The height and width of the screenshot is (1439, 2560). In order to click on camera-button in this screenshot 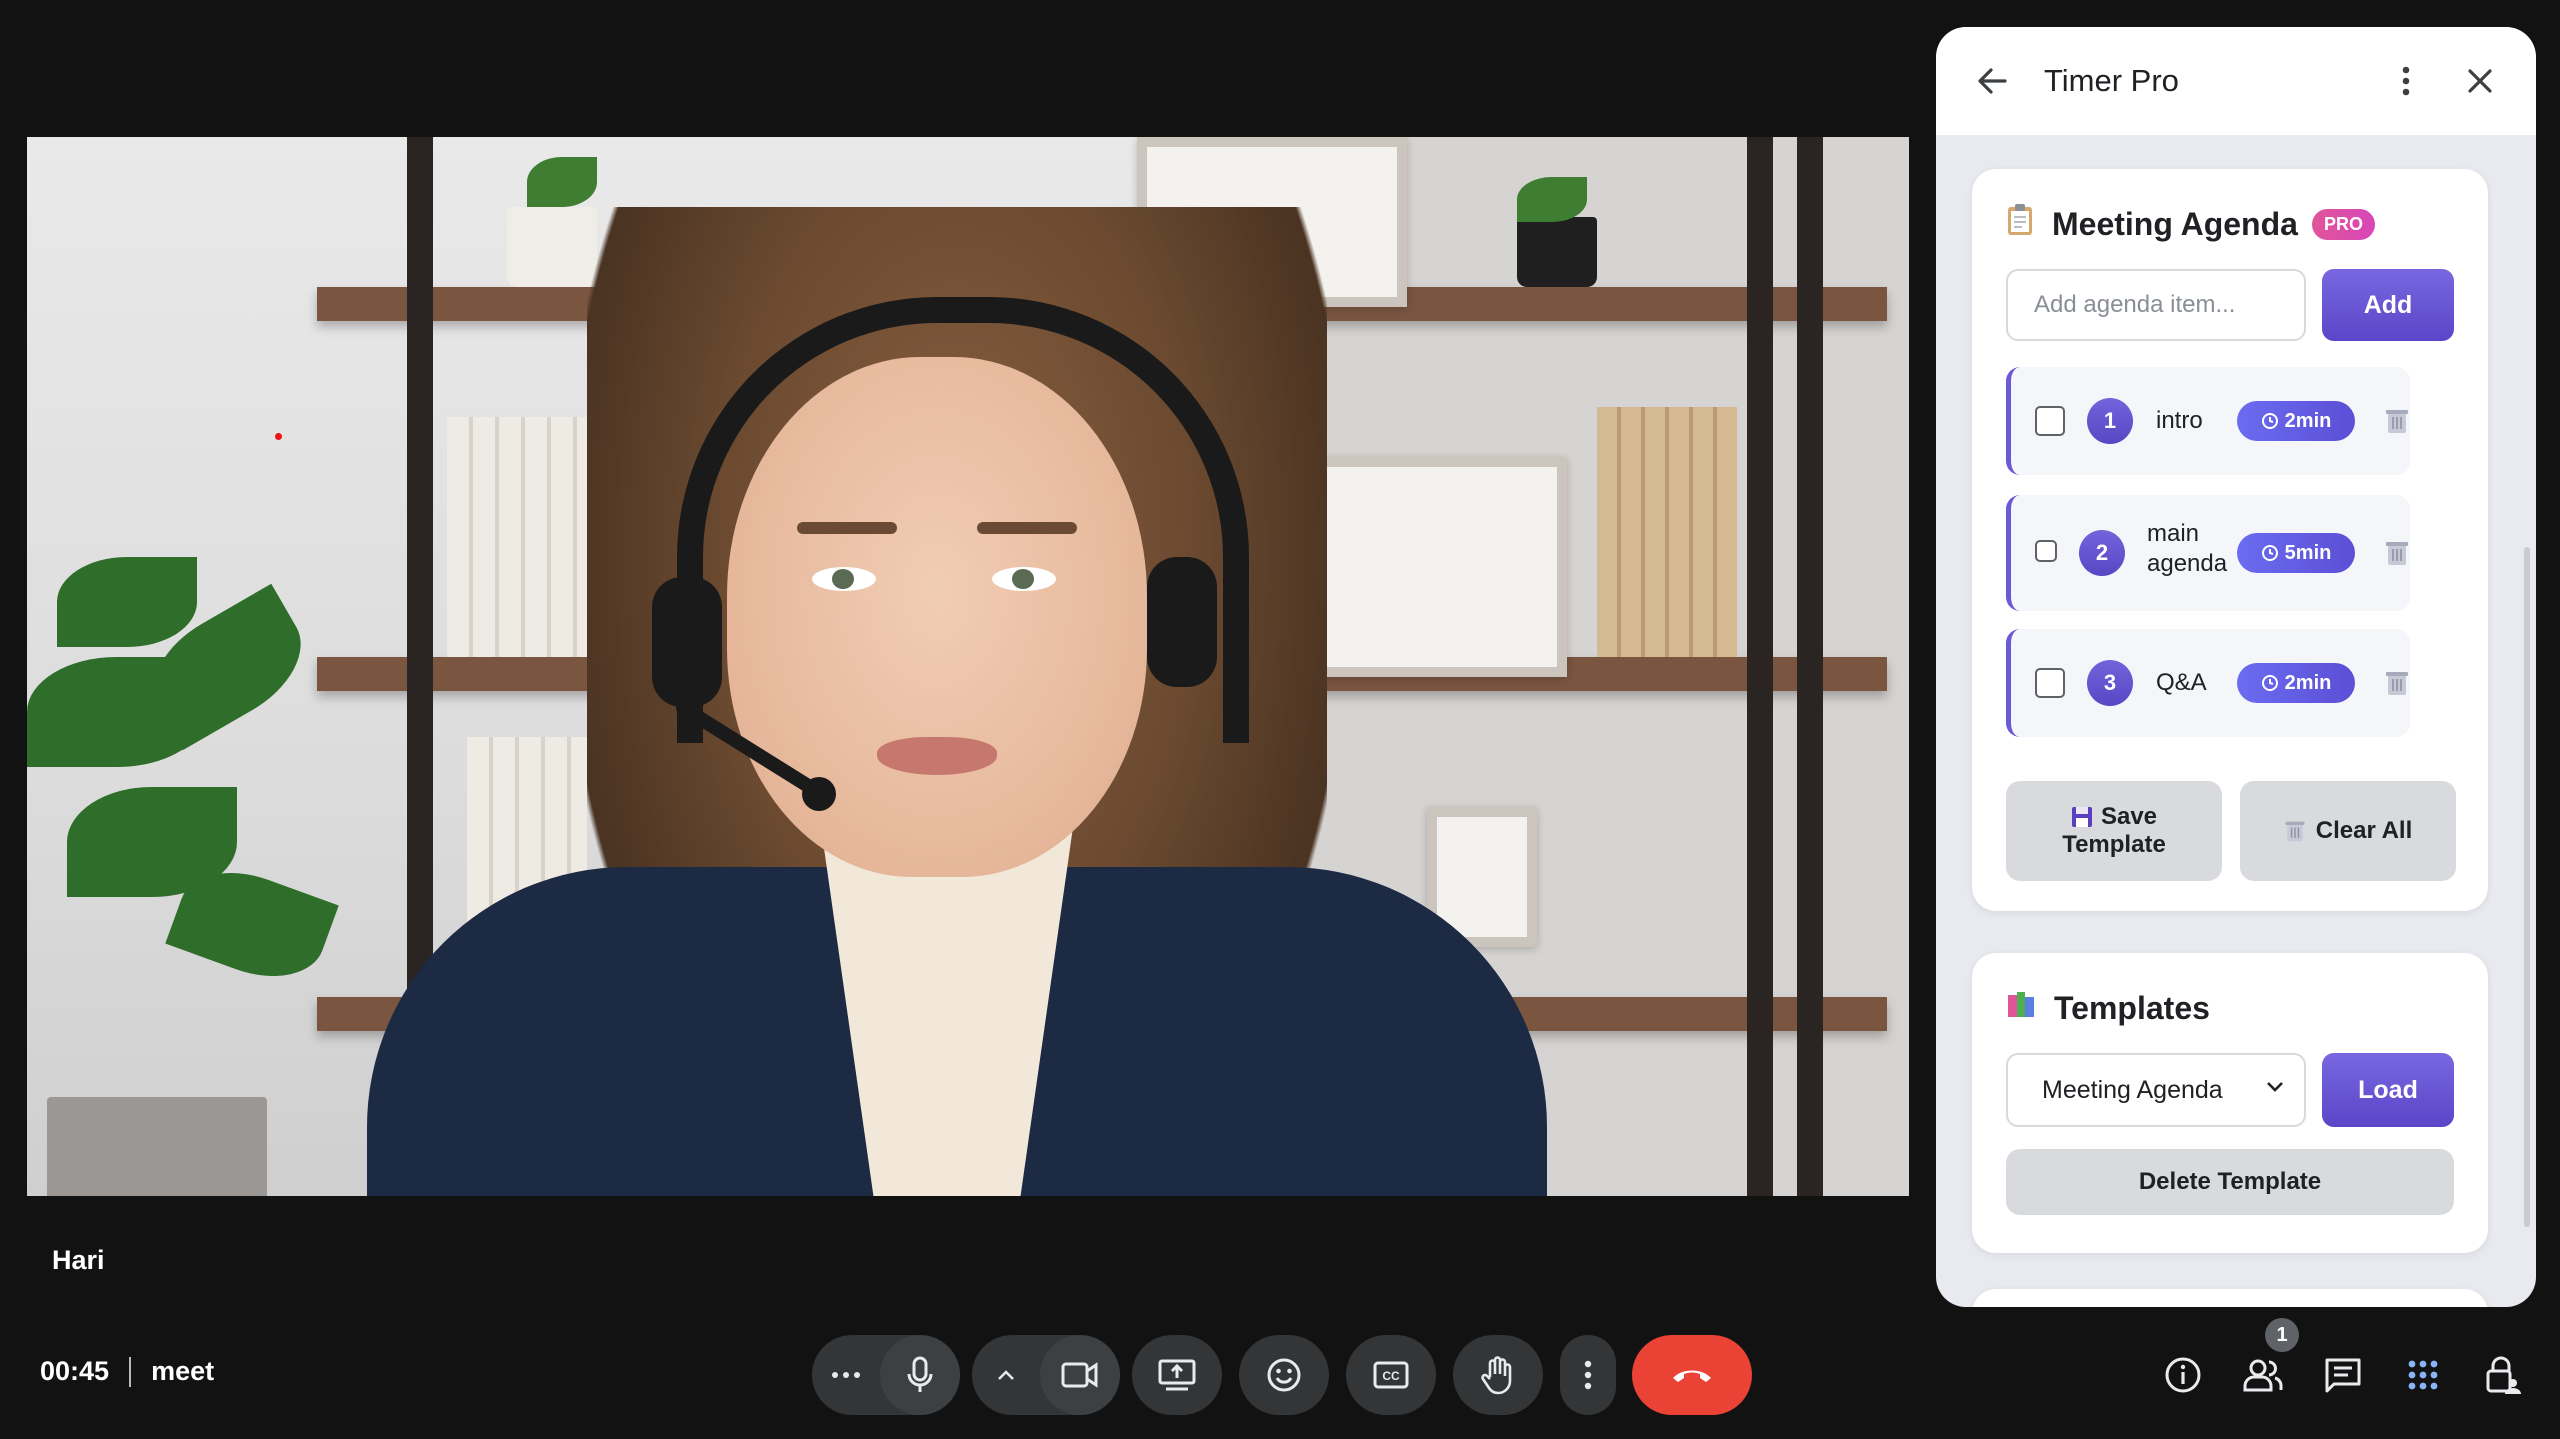, I will do `click(1080, 1375)`.